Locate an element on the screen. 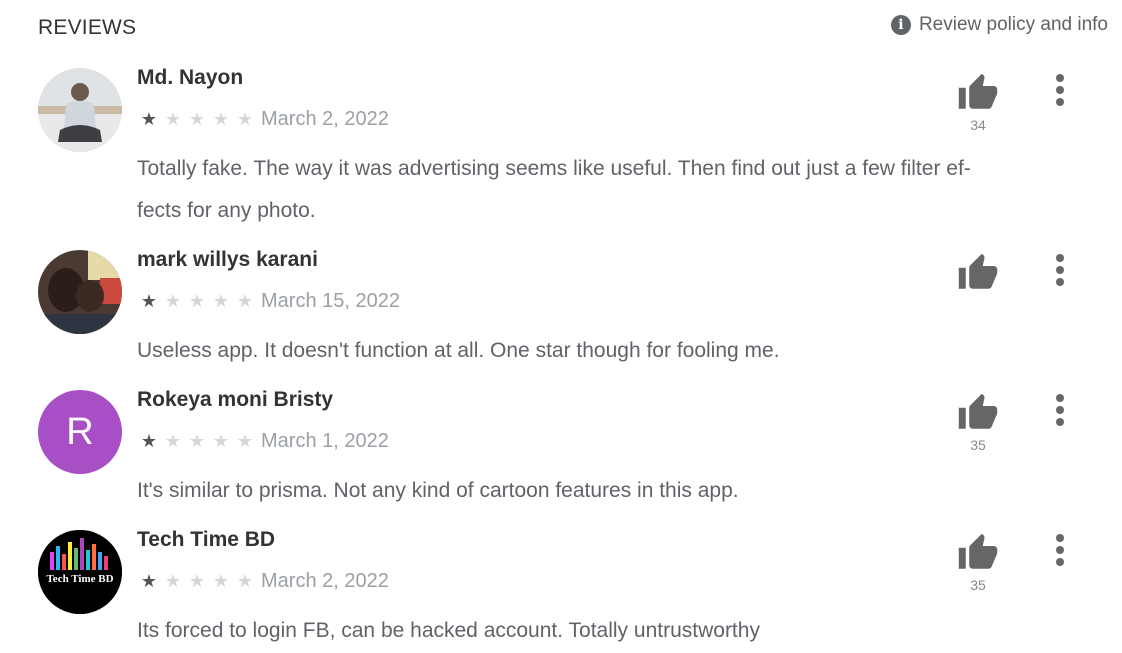 The image size is (1122, 653). review-policy-link: i Review policy and info is located at coordinates (999, 25).